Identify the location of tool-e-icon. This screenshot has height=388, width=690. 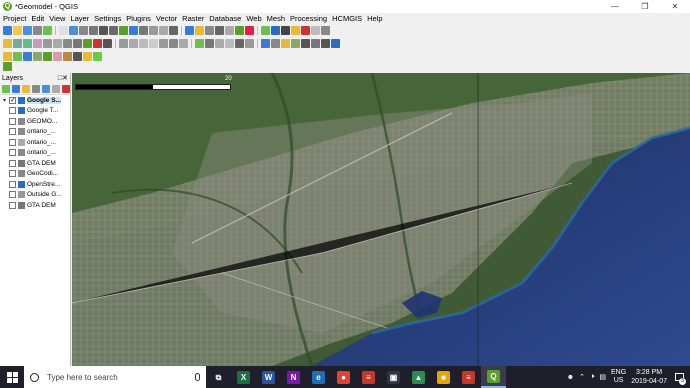
(163, 43).